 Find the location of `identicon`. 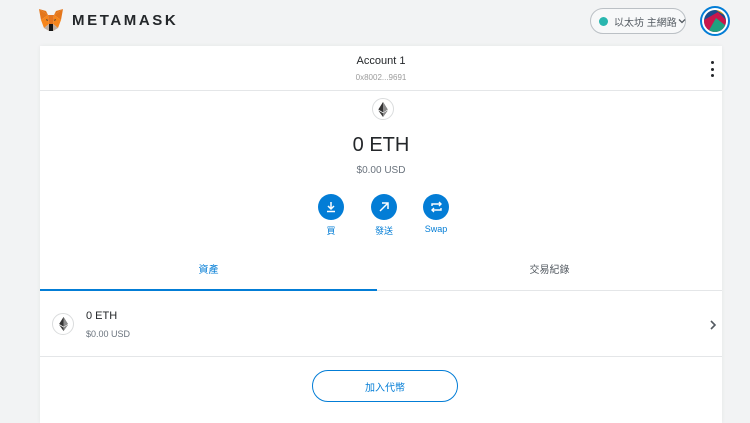

identicon is located at coordinates (715, 21).